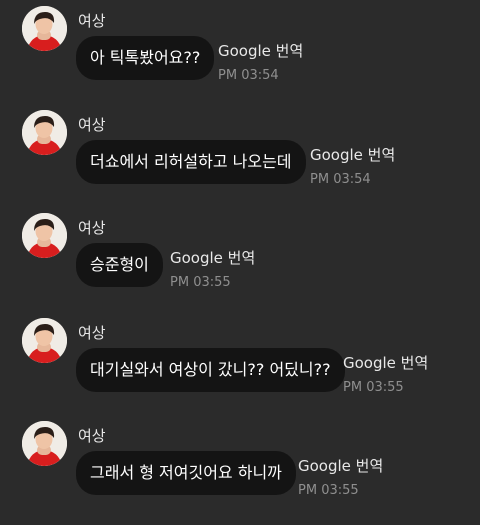 This screenshot has width=480, height=525. Describe the element at coordinates (191, 162) in the screenshot. I see `message-bubble: 더쇼에서 리허설하고 나오는데` at that location.